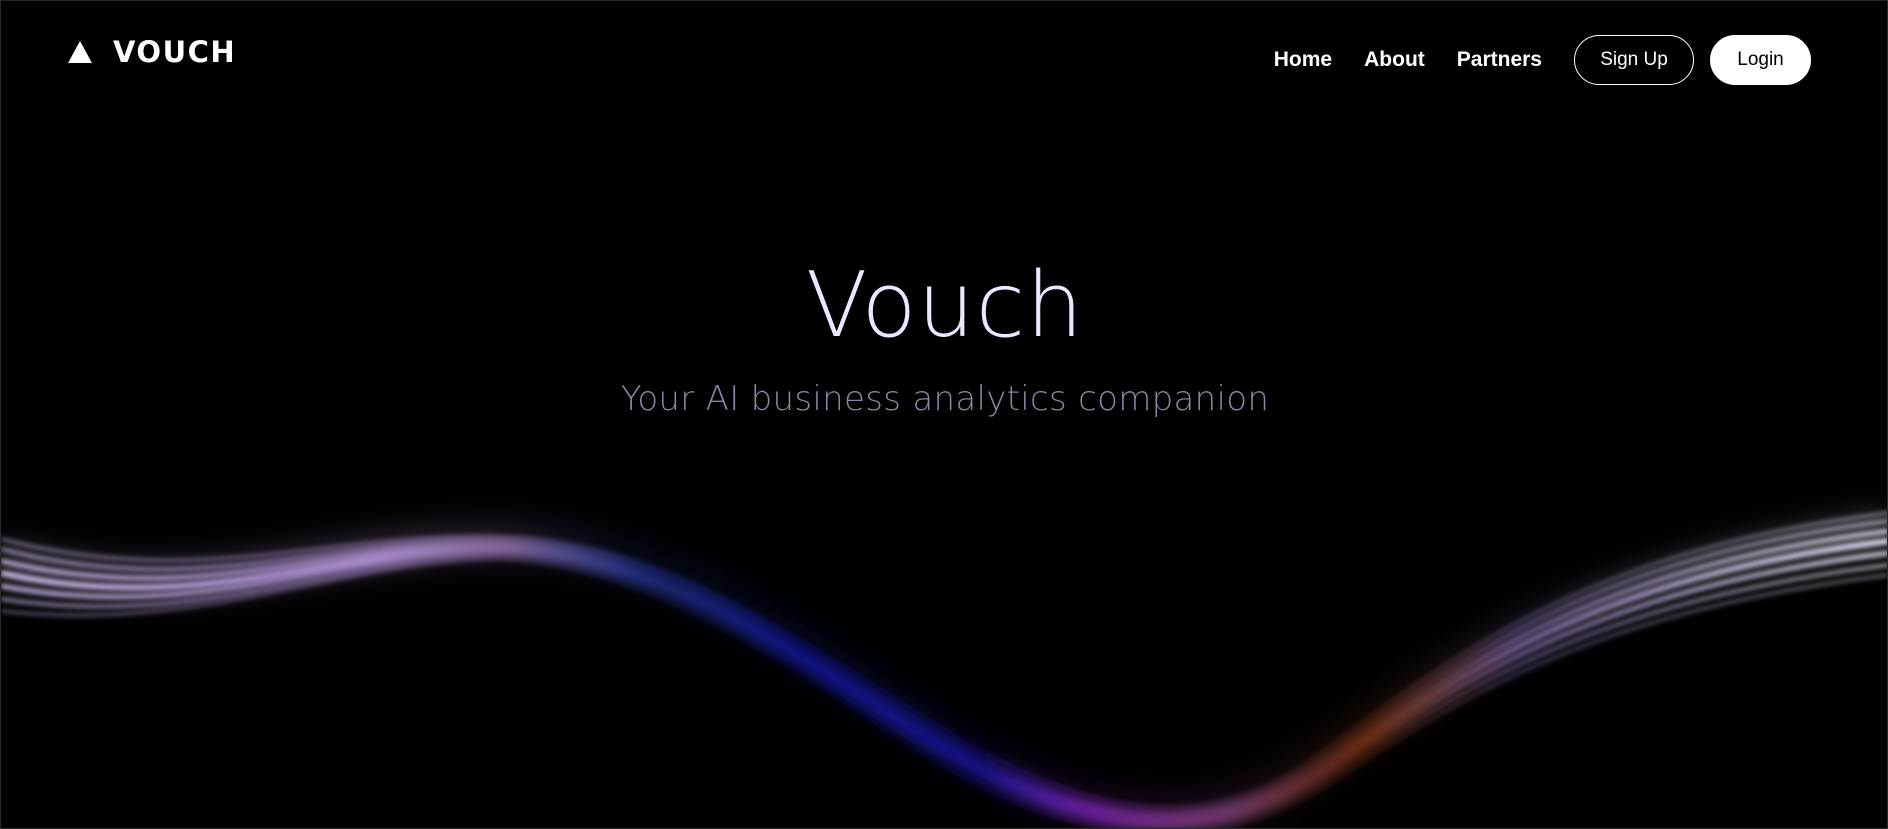  I want to click on brand: VOUCH, so click(151, 52).